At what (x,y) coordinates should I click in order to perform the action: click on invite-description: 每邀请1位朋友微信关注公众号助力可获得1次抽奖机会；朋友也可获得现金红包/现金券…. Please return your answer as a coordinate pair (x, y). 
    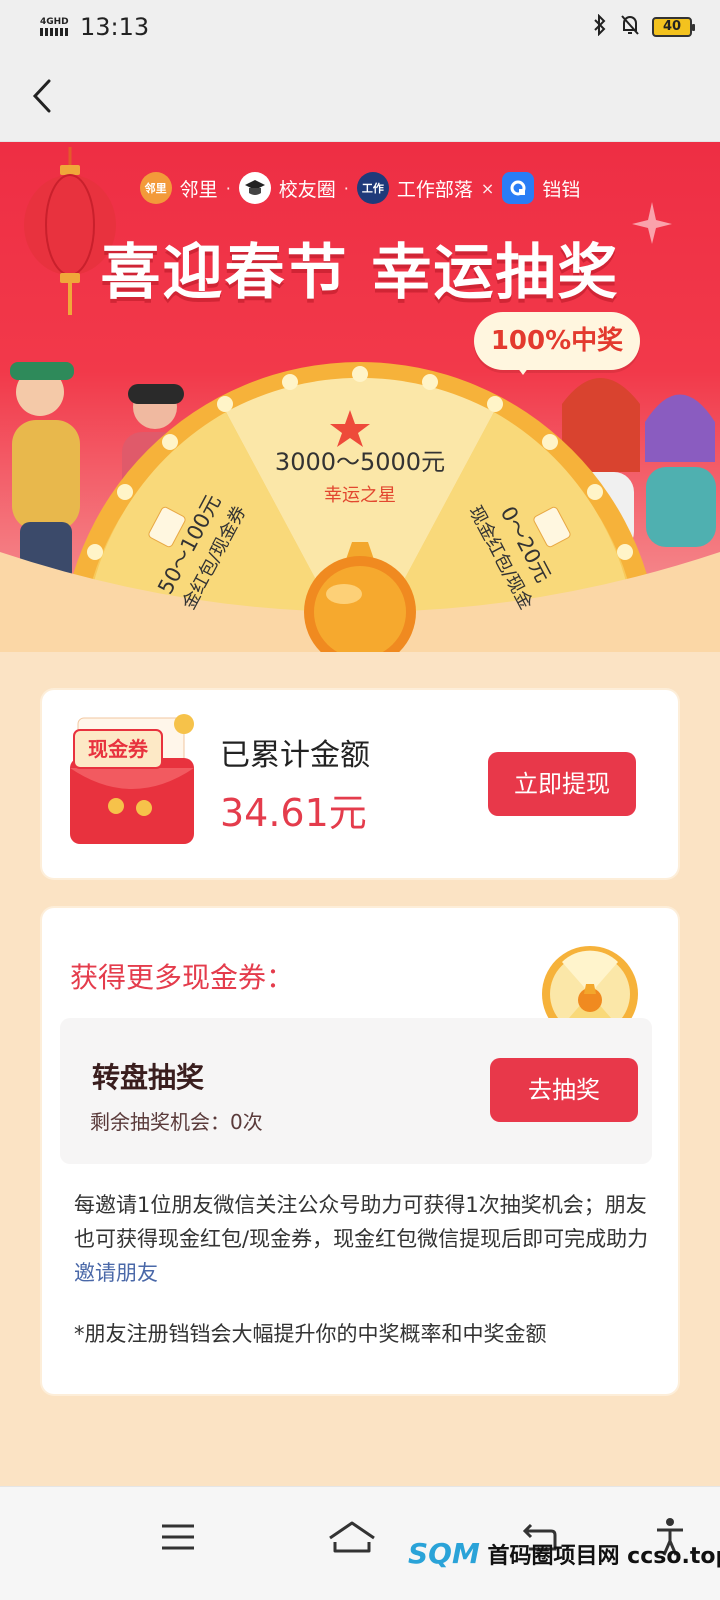
    Looking at the image, I should click on (364, 1239).